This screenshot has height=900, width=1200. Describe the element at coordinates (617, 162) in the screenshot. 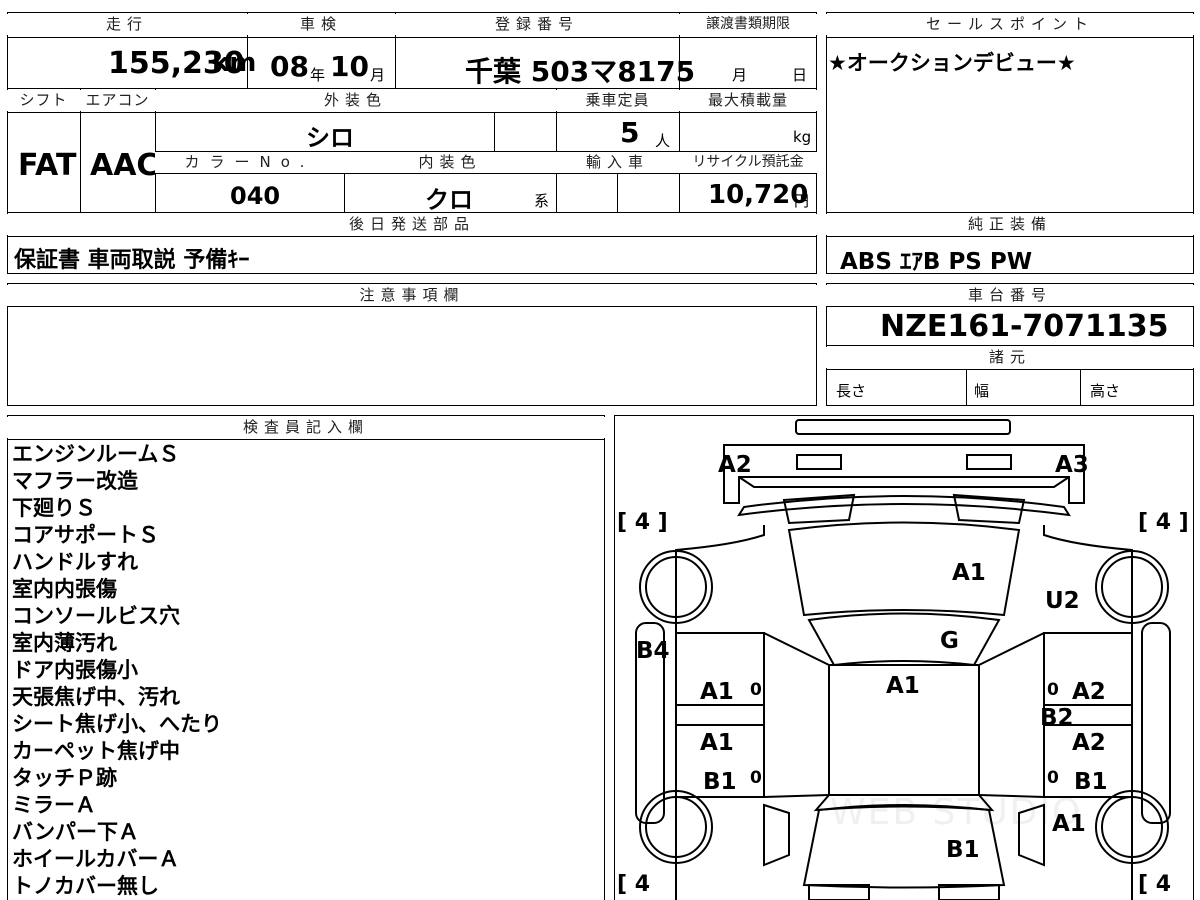

I see `import-label: 輸入車` at that location.